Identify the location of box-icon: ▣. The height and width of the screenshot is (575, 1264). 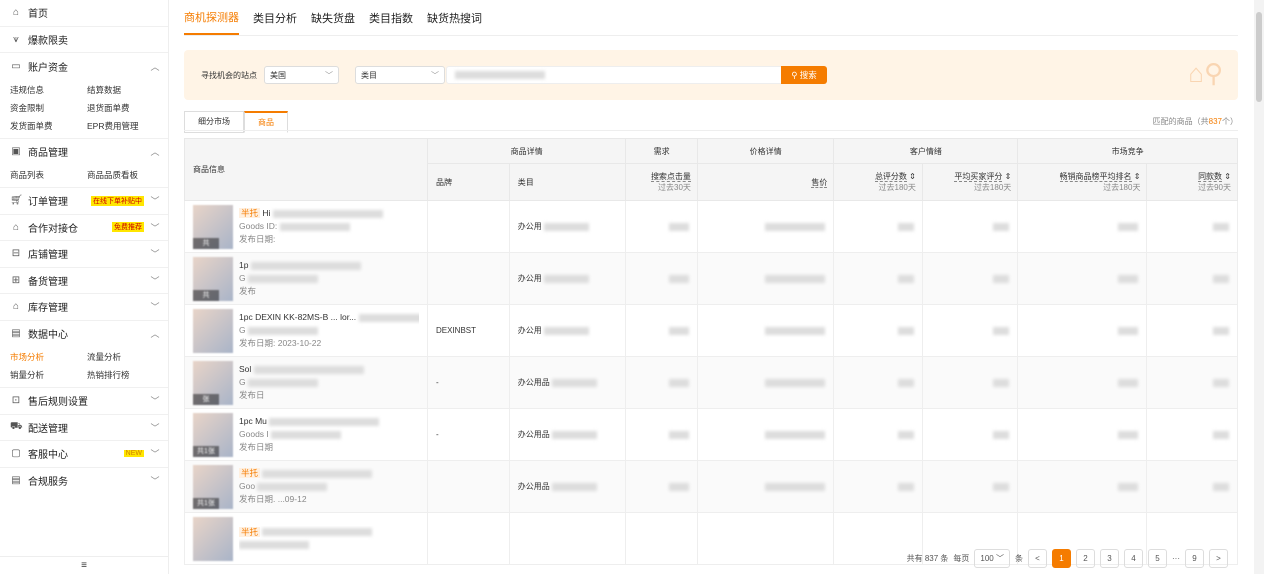
(16, 152).